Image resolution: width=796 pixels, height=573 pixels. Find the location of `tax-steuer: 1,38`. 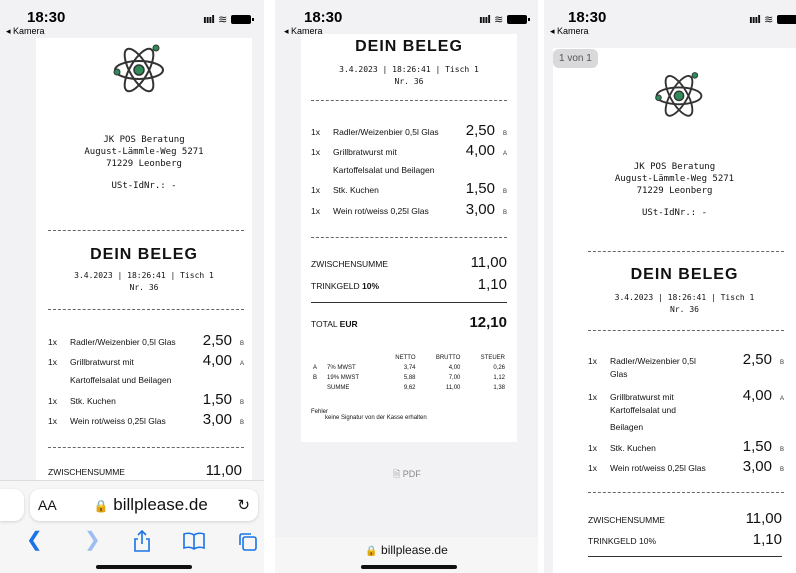

tax-steuer: 1,38 is located at coordinates (499, 388).